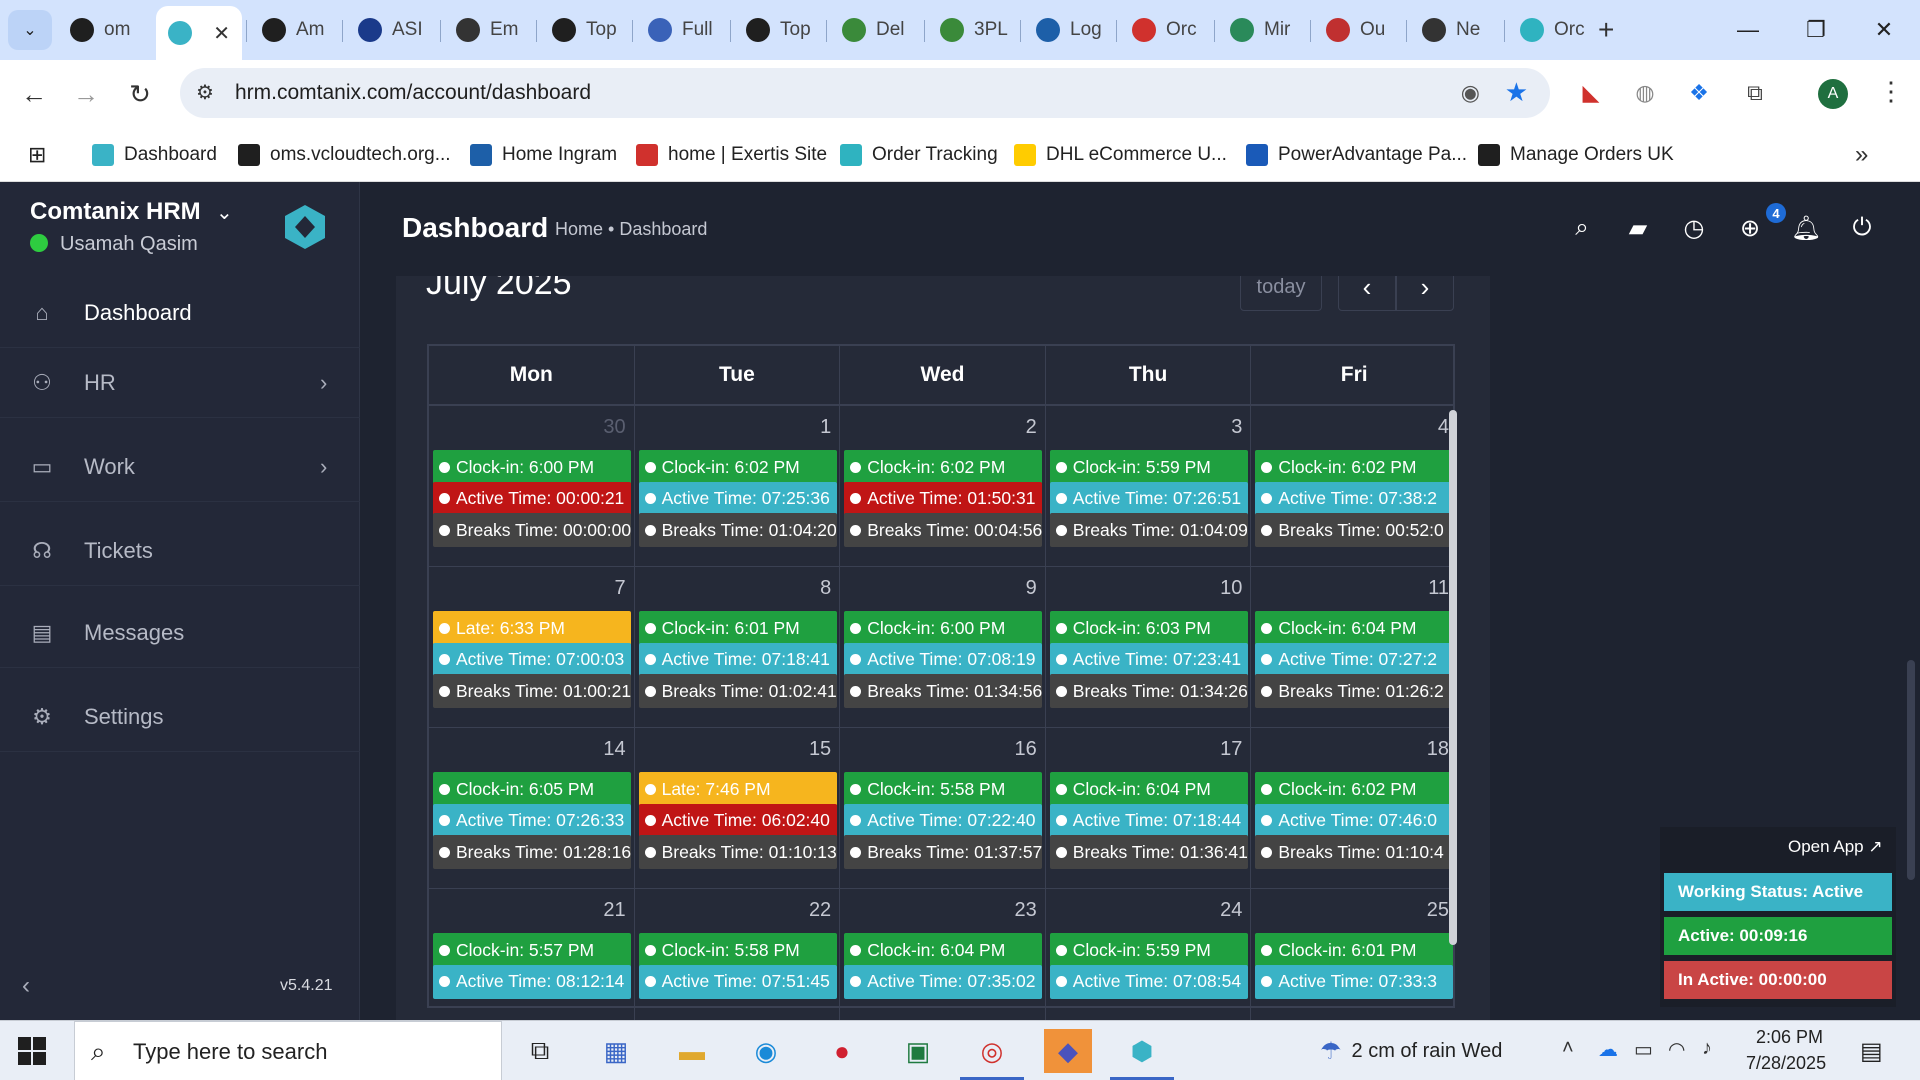 The width and height of the screenshot is (1920, 1080). What do you see at coordinates (1891, 91) in the screenshot?
I see `browser-menu-icon: ⋮` at bounding box center [1891, 91].